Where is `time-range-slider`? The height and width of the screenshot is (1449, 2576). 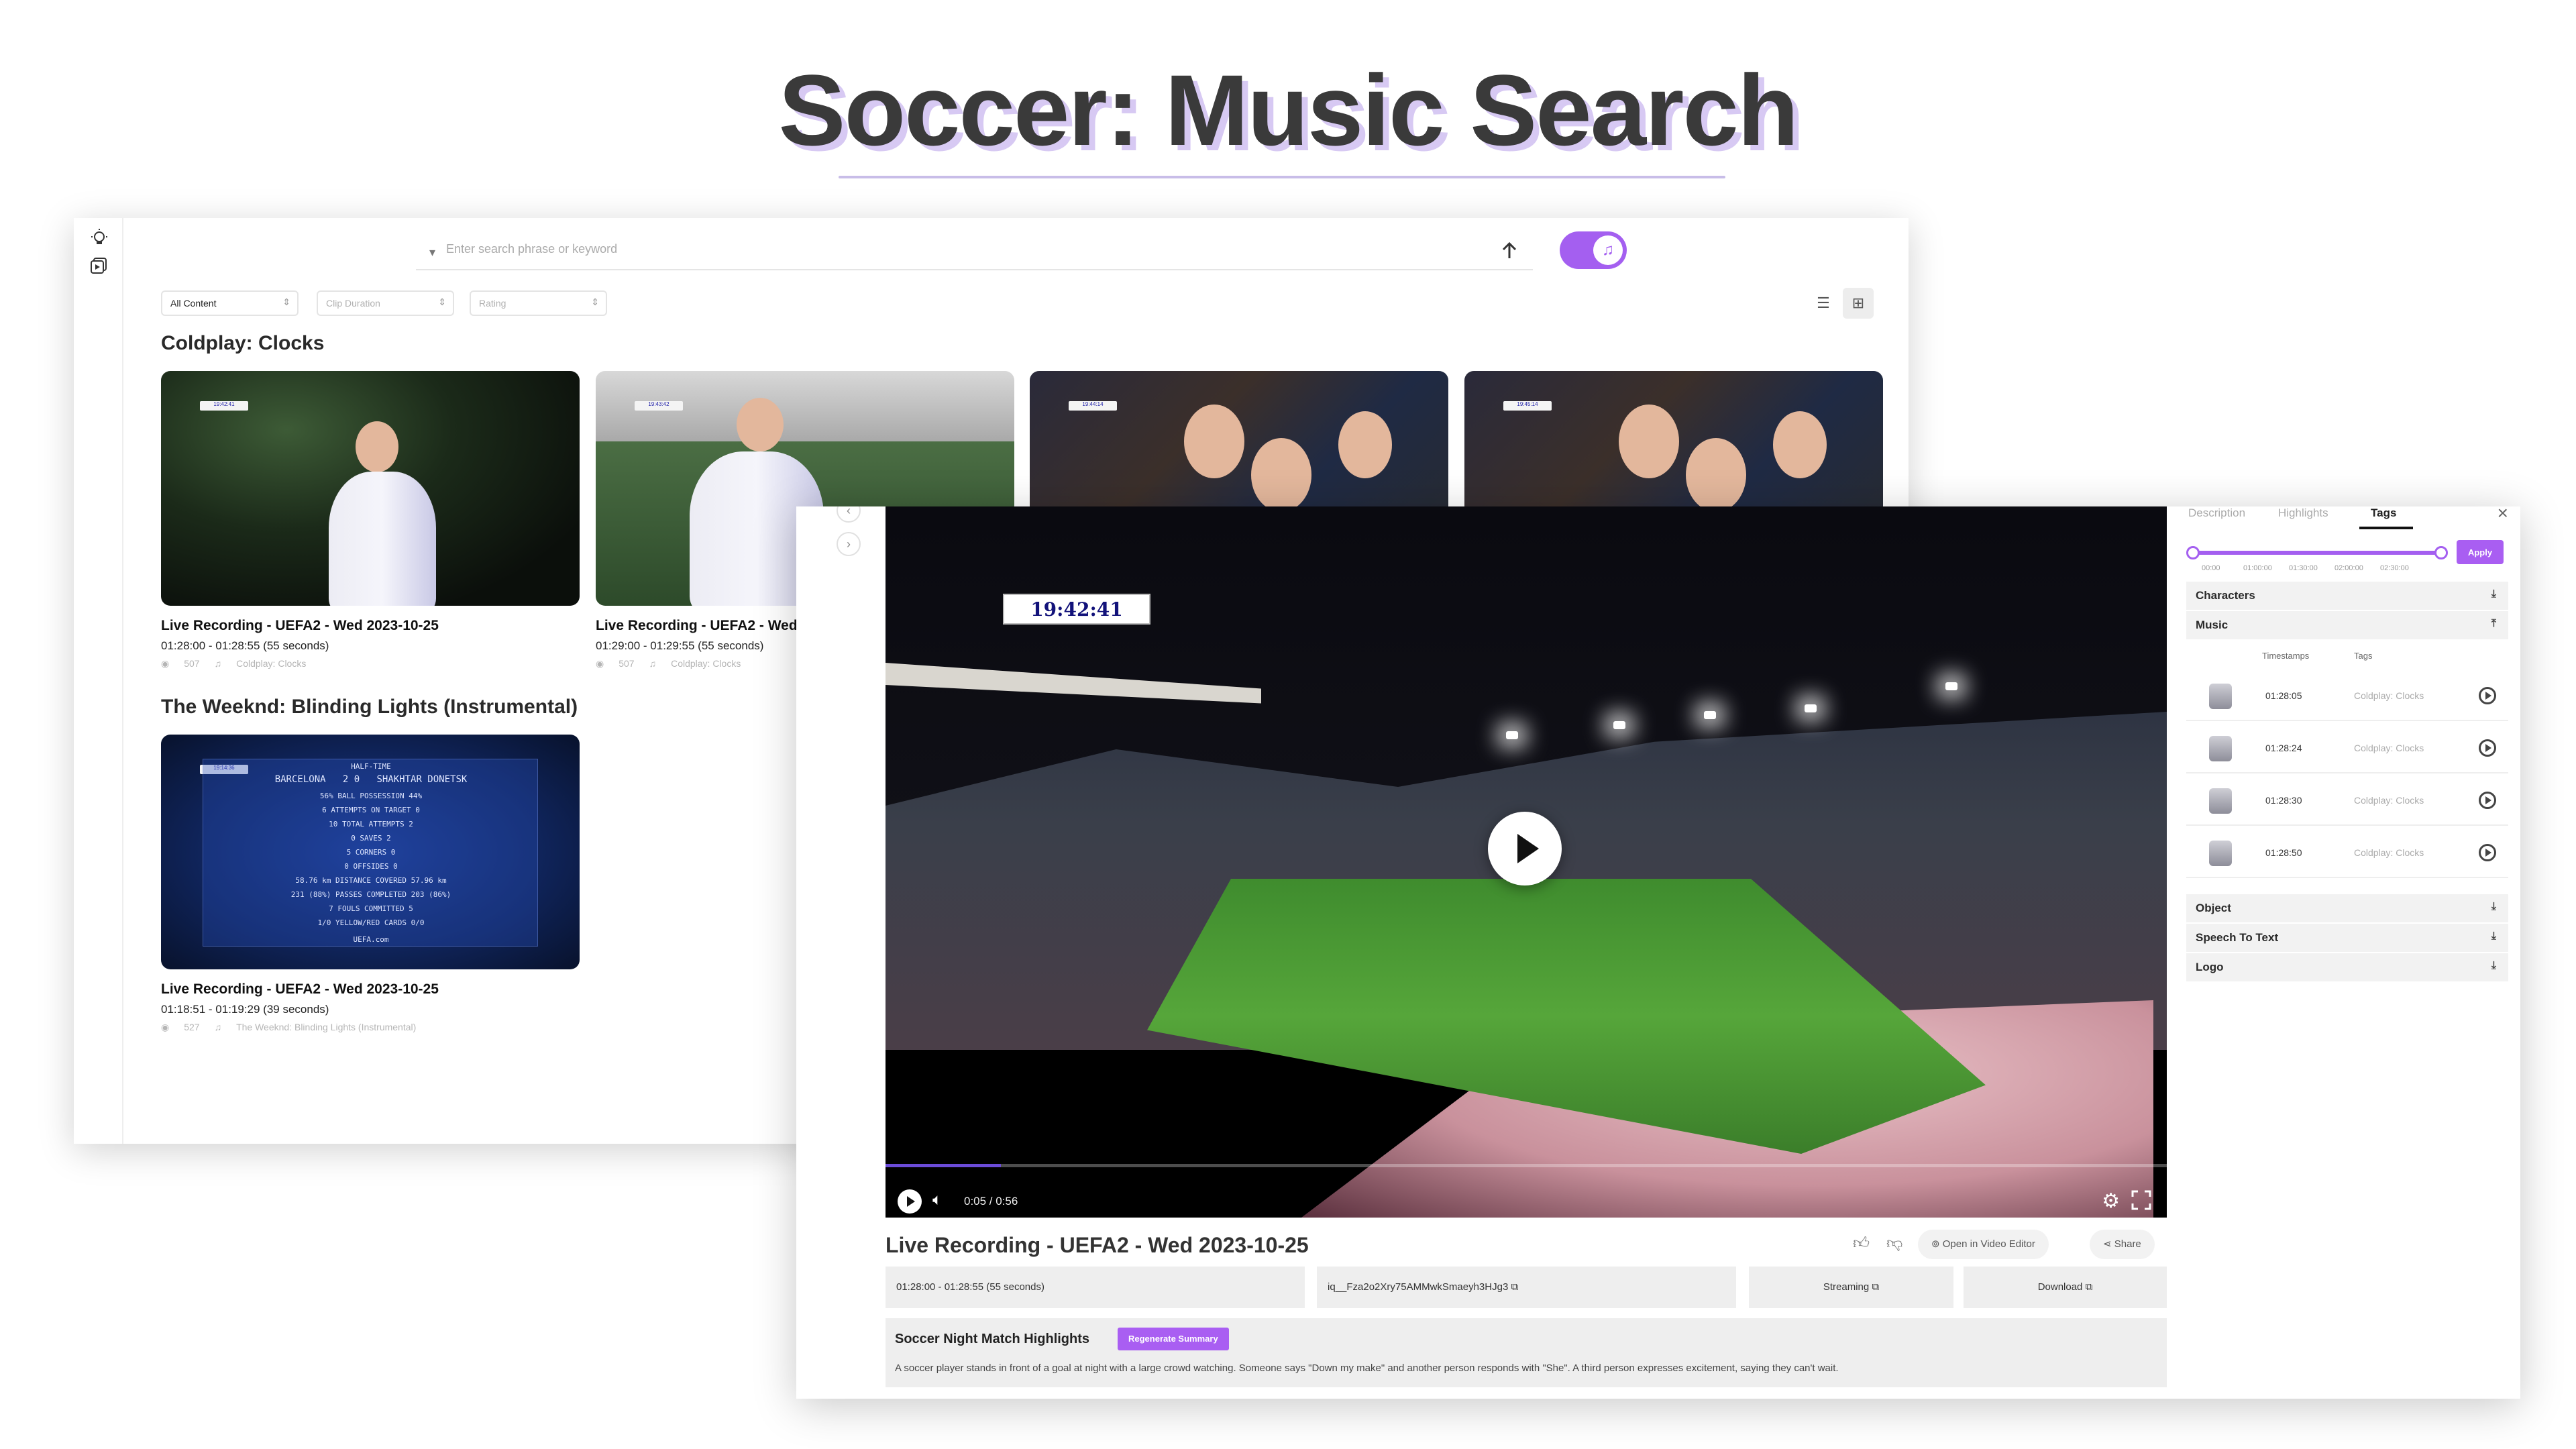 time-range-slider is located at coordinates (2317, 552).